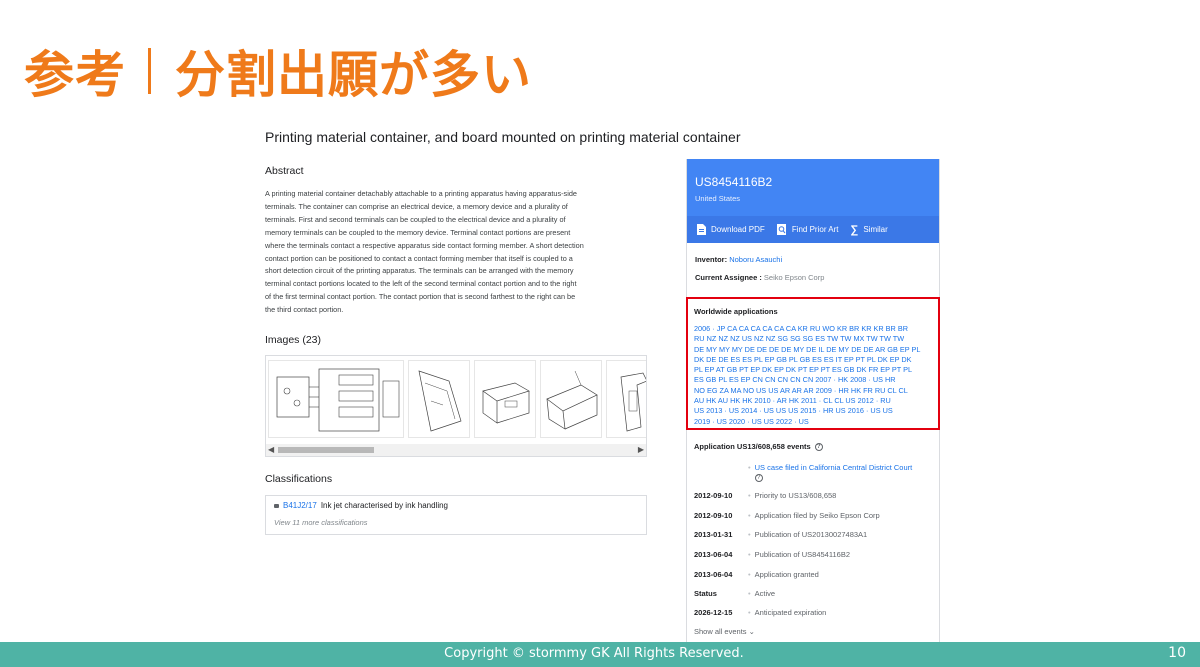 This screenshot has height=667, width=1200. What do you see at coordinates (293, 340) in the screenshot?
I see `images-heading: Images (23)` at bounding box center [293, 340].